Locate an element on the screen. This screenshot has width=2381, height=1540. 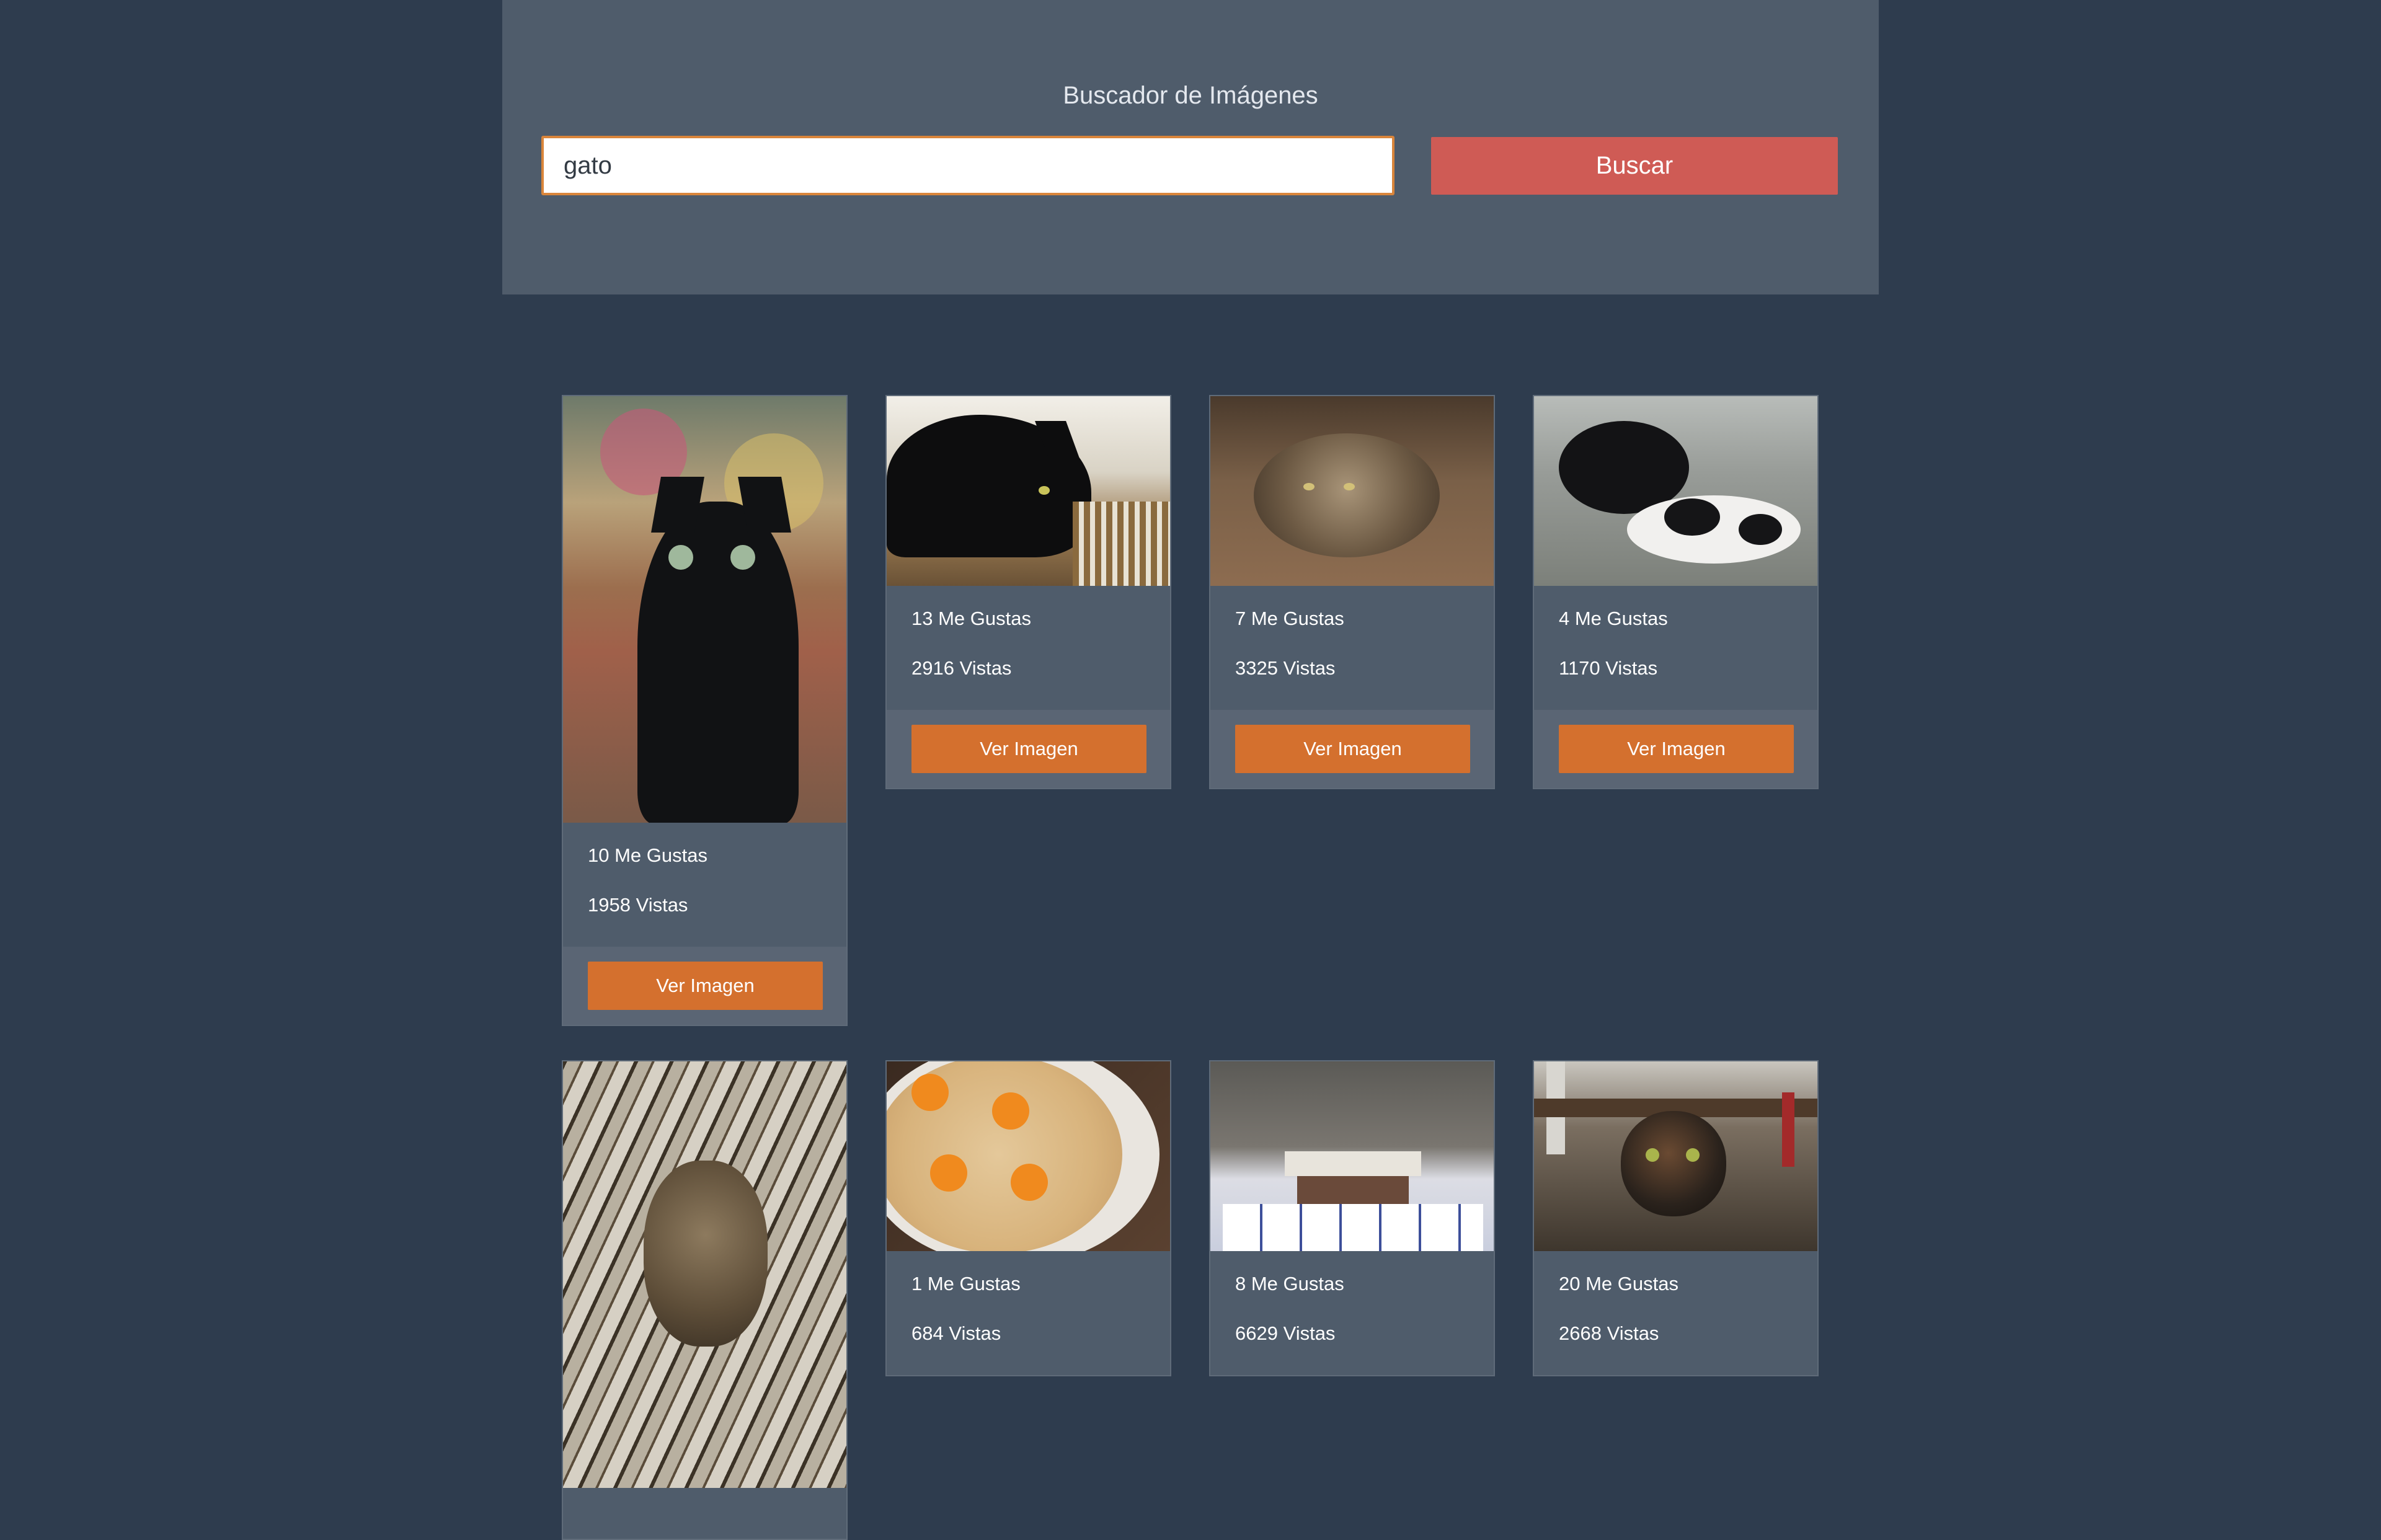
result-card: 1 Me Gustas 684 Vistas is located at coordinates (1028, 1218).